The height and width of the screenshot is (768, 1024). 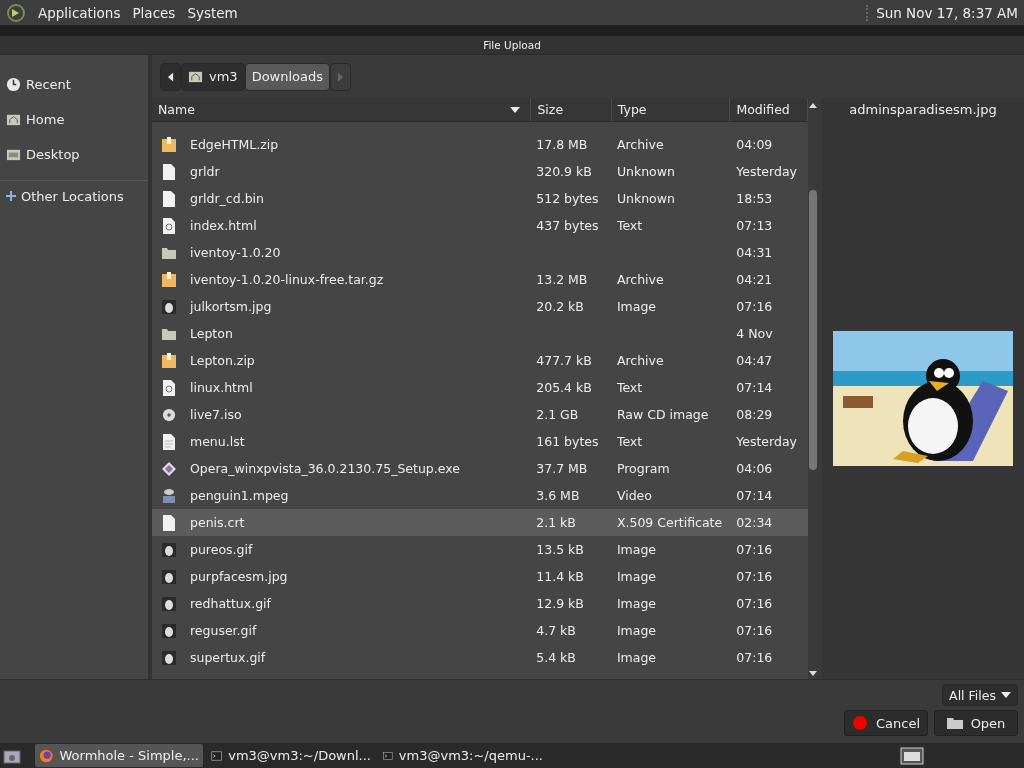 What do you see at coordinates (1006, 695) in the screenshot?
I see `dropdown-caret-icon` at bounding box center [1006, 695].